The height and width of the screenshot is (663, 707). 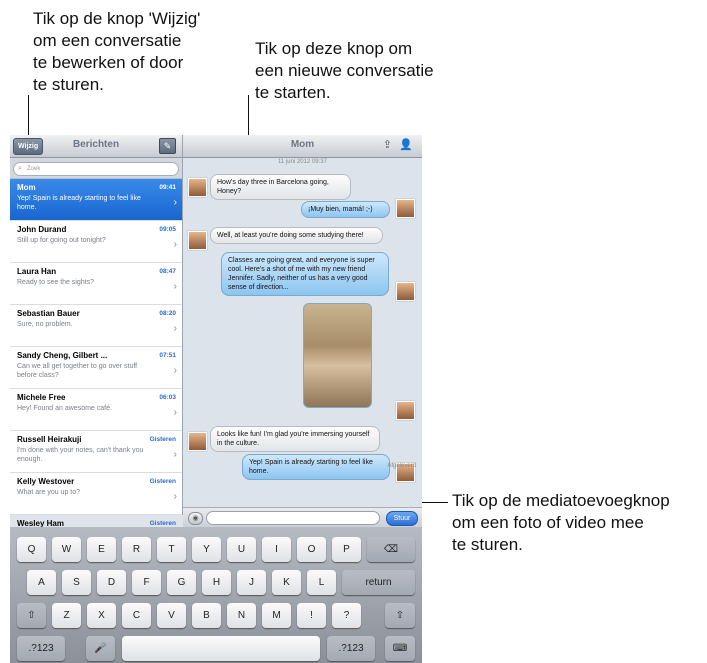 What do you see at coordinates (406, 144) in the screenshot?
I see `contact-icon: 👤` at bounding box center [406, 144].